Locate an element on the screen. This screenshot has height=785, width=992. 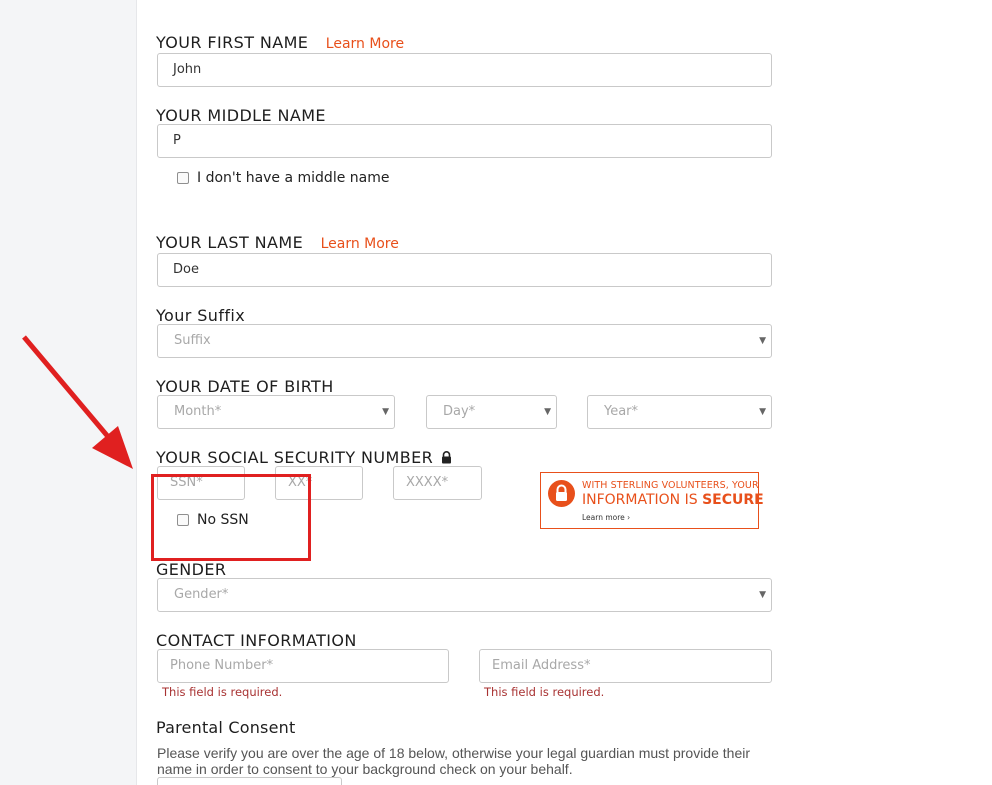
ssn-label-text: YOUR SOCIAL SECURITY NUMBER is located at coordinates (295, 457).